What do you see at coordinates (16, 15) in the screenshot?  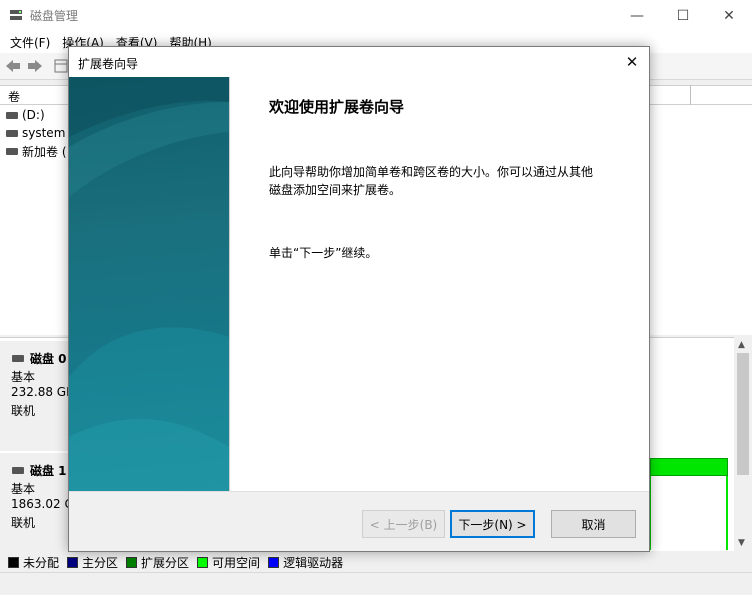 I see `disk-management-icon` at bounding box center [16, 15].